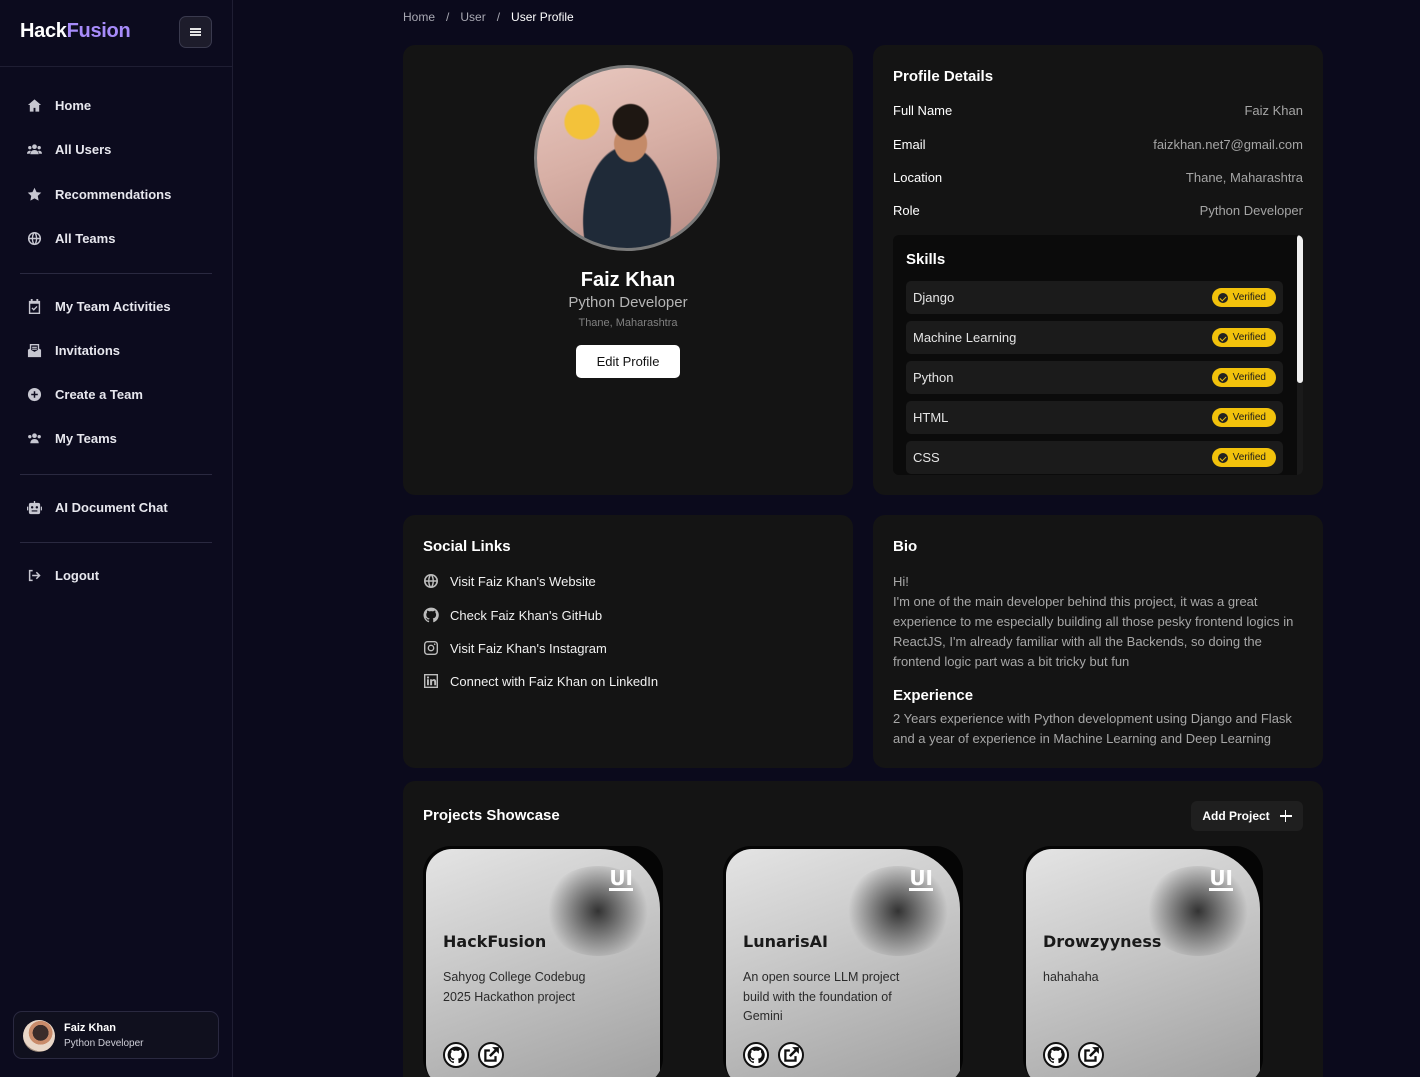 The image size is (1420, 1077). What do you see at coordinates (515, 648) in the screenshot?
I see `instagram-link: Visit Faiz Khan's Instagram` at bounding box center [515, 648].